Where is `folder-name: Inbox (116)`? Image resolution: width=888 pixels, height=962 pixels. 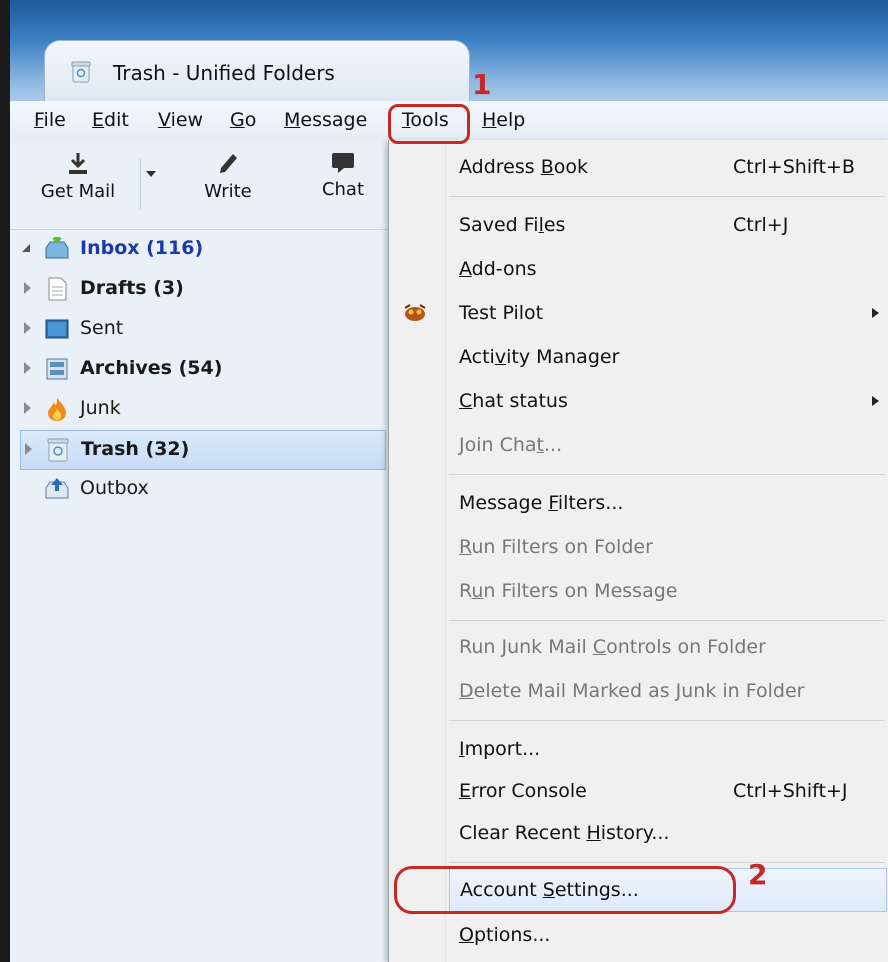
folder-name: Inbox (116) is located at coordinates (142, 248).